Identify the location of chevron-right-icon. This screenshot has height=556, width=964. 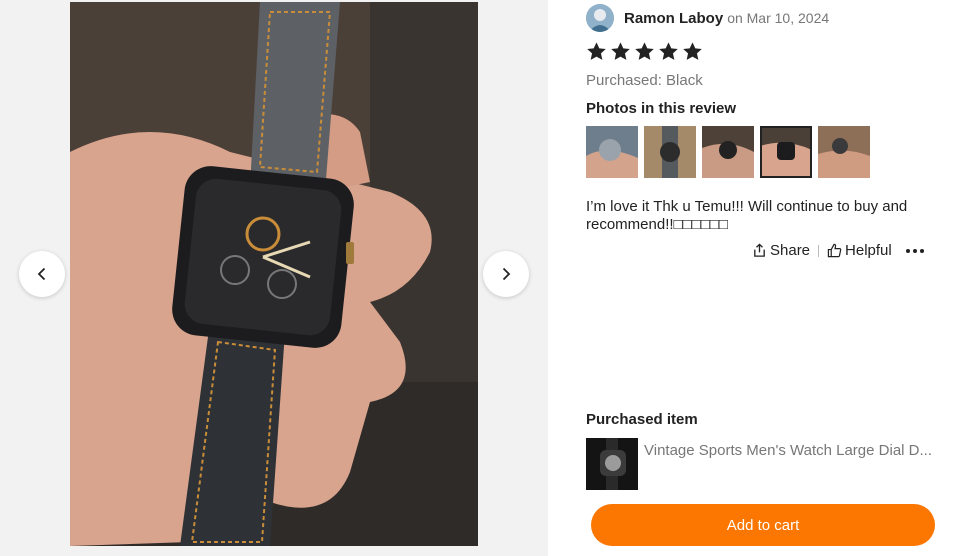
(506, 274).